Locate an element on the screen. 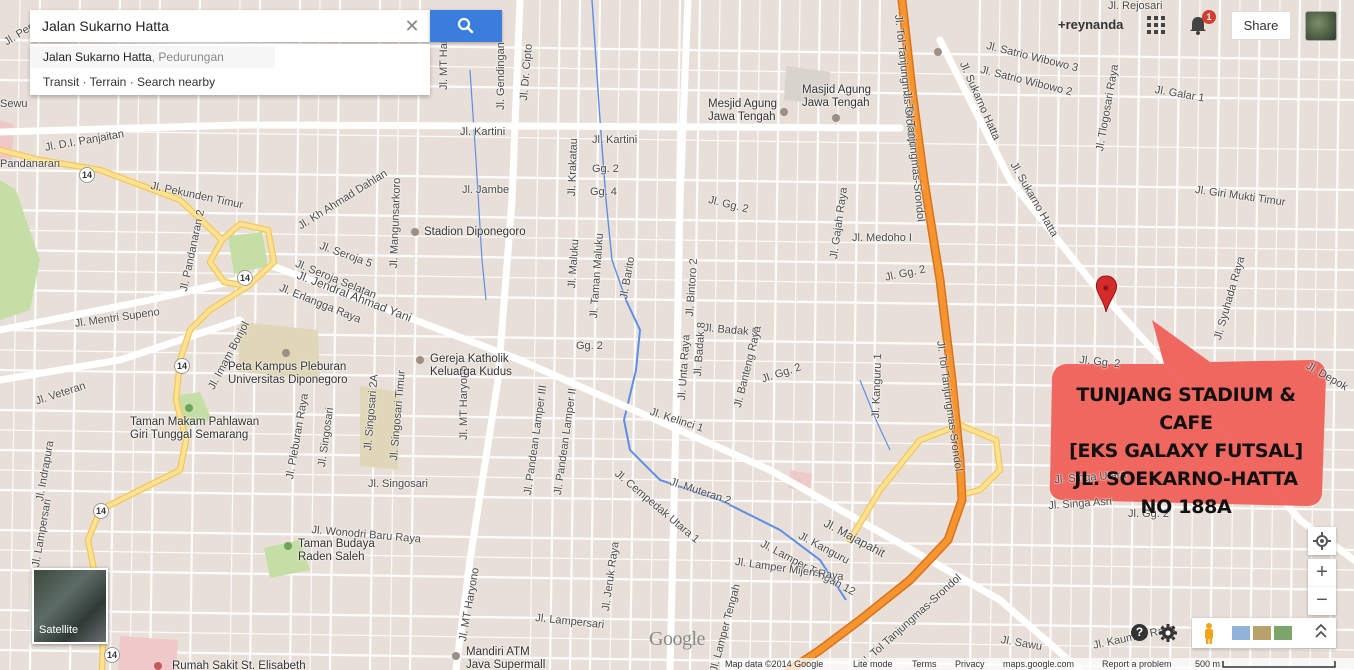 The width and height of the screenshot is (1354, 670). place-label: Gereja Katholik Keluarga Kudus is located at coordinates (471, 366).